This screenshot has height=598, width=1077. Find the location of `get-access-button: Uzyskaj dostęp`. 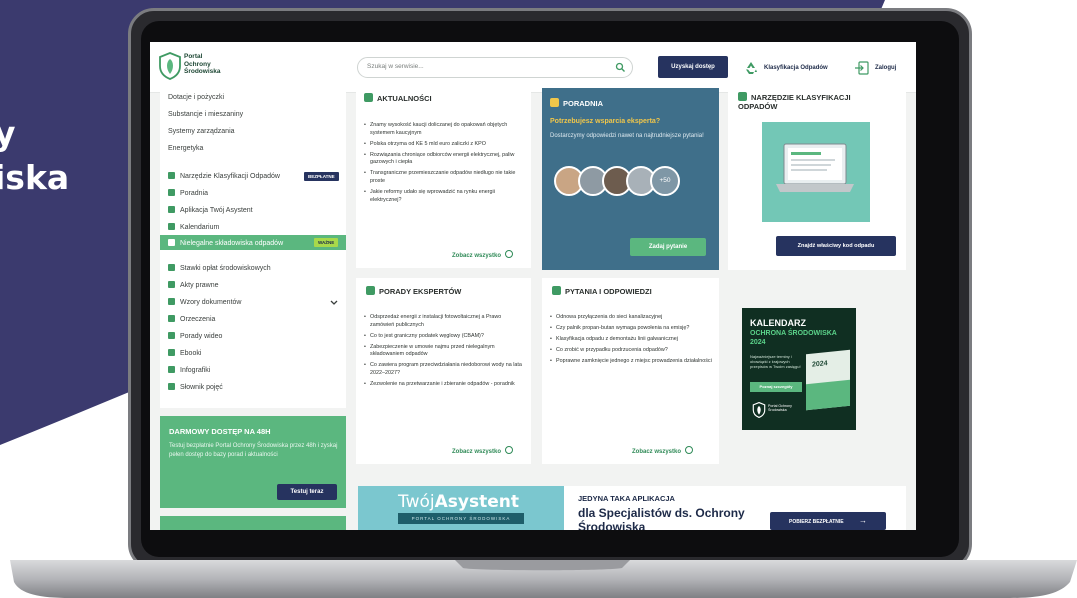

get-access-button: Uzyskaj dostęp is located at coordinates (693, 67).